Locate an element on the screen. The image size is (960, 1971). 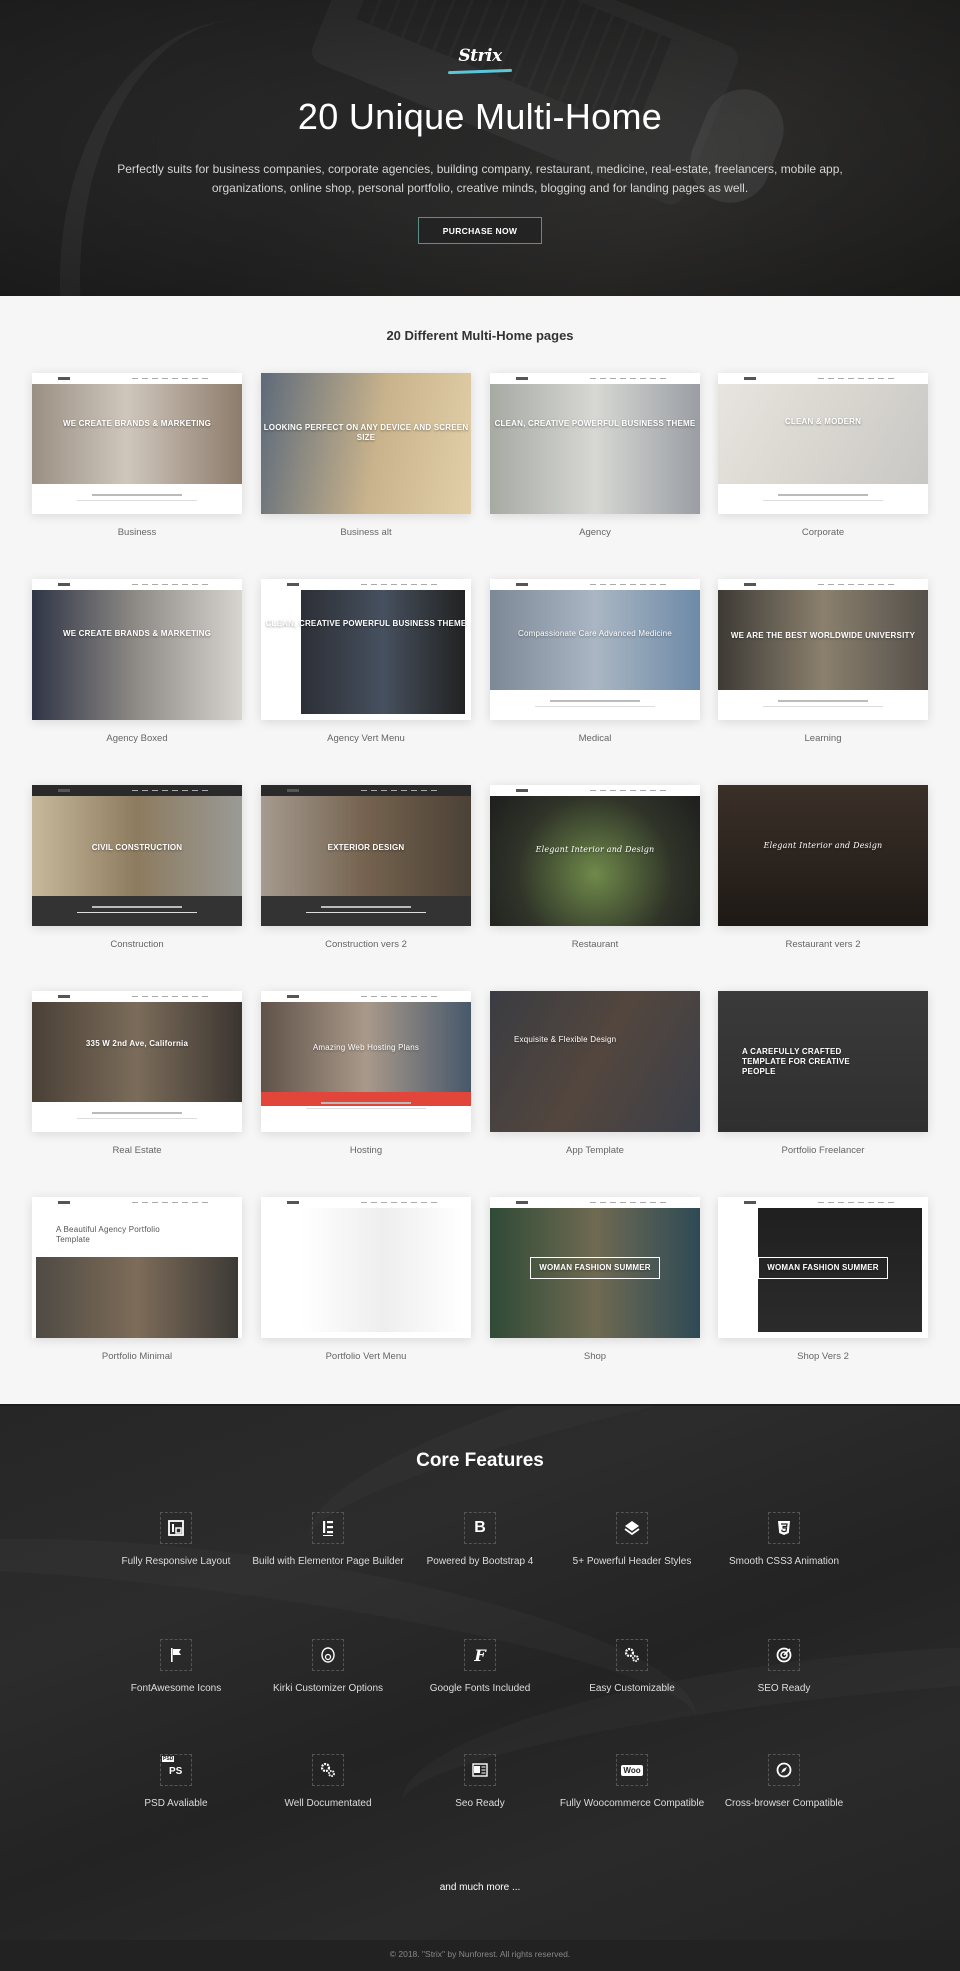
page-card: WOMAN FASHION SUMMER Shop Vers 2 is located at coordinates (823, 1287).